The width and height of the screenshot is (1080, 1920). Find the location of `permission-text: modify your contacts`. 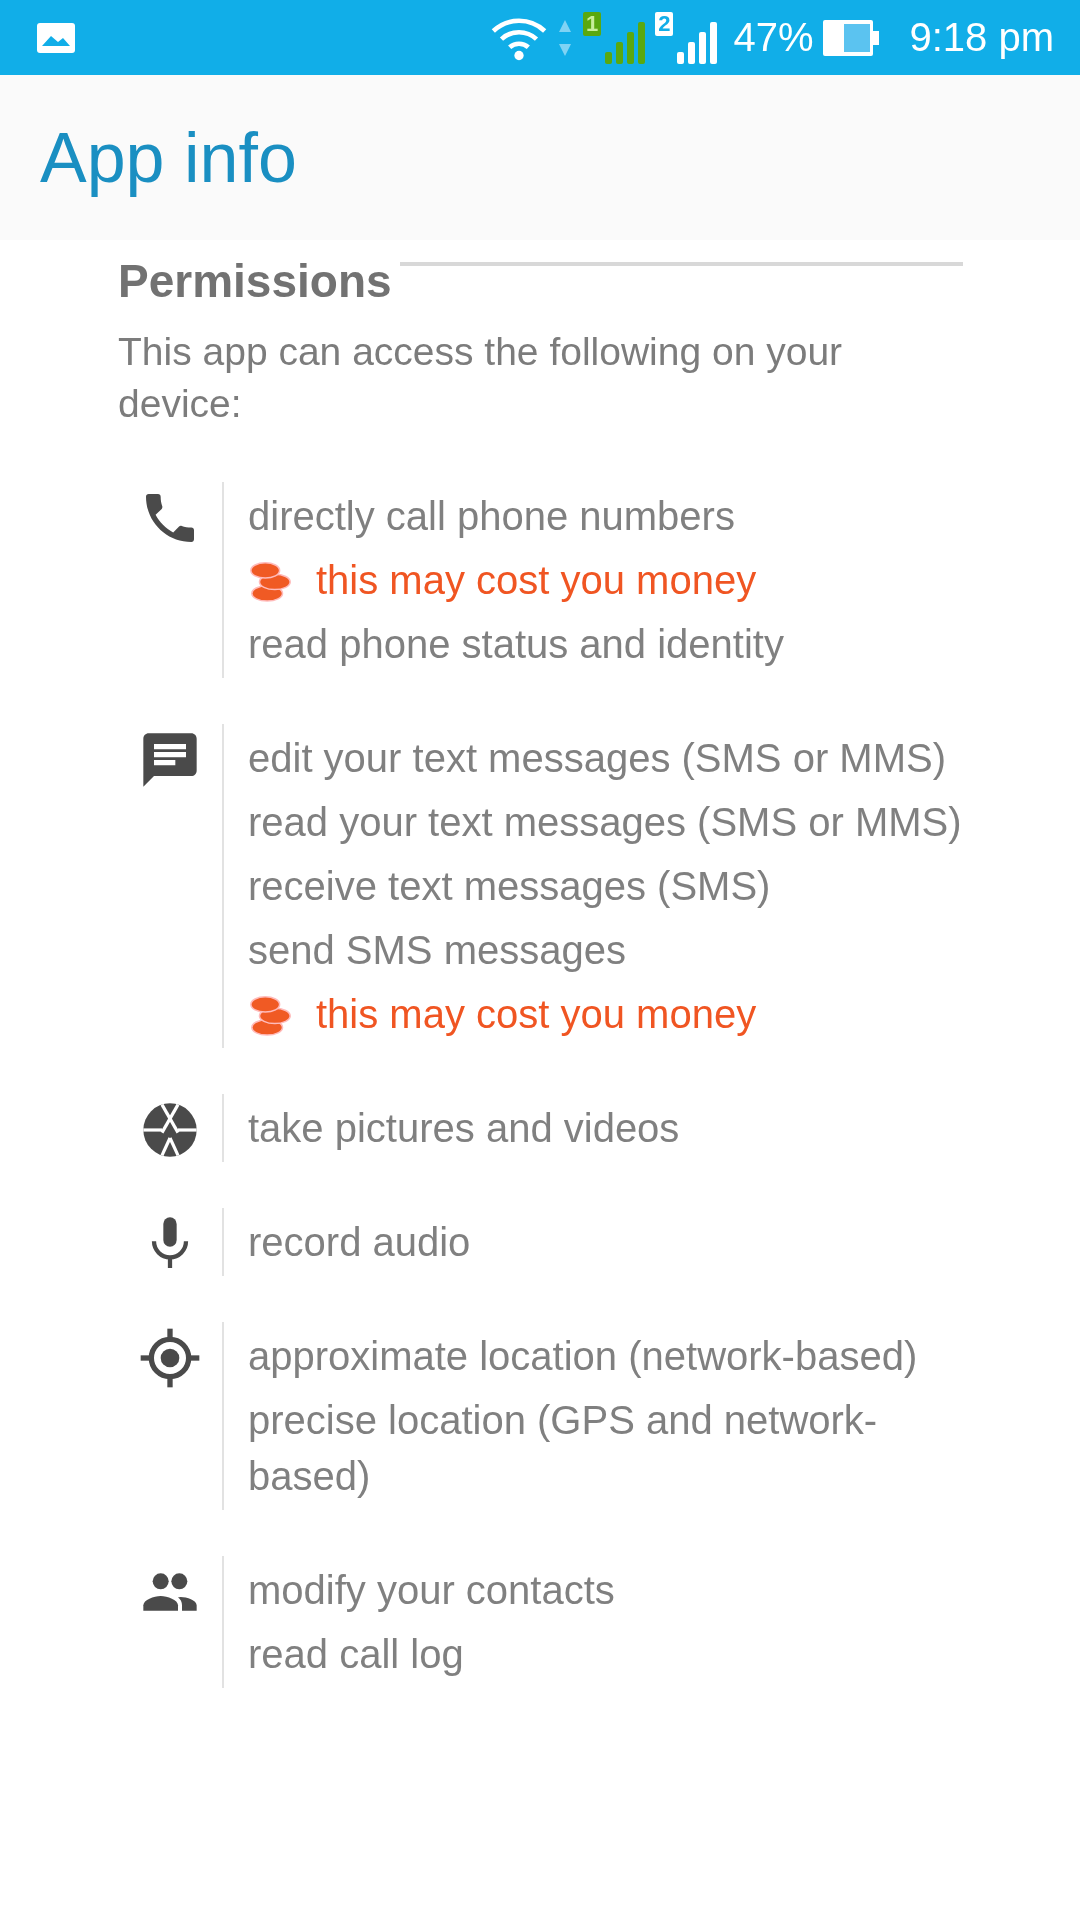

permission-text: modify your contacts is located at coordinates (432, 1590).